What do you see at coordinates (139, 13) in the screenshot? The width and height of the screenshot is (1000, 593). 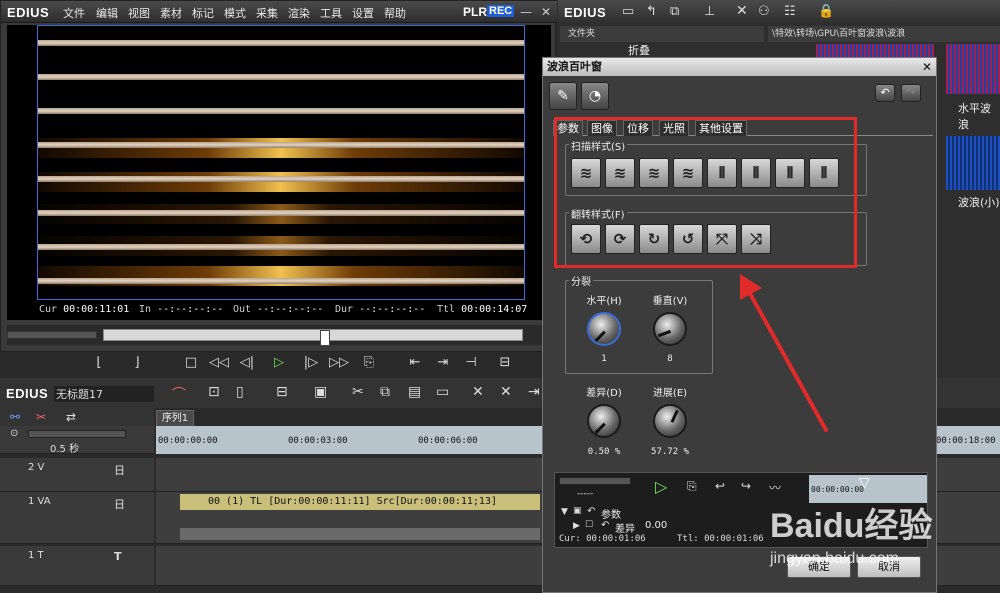 I see `menu-view: 视图` at bounding box center [139, 13].